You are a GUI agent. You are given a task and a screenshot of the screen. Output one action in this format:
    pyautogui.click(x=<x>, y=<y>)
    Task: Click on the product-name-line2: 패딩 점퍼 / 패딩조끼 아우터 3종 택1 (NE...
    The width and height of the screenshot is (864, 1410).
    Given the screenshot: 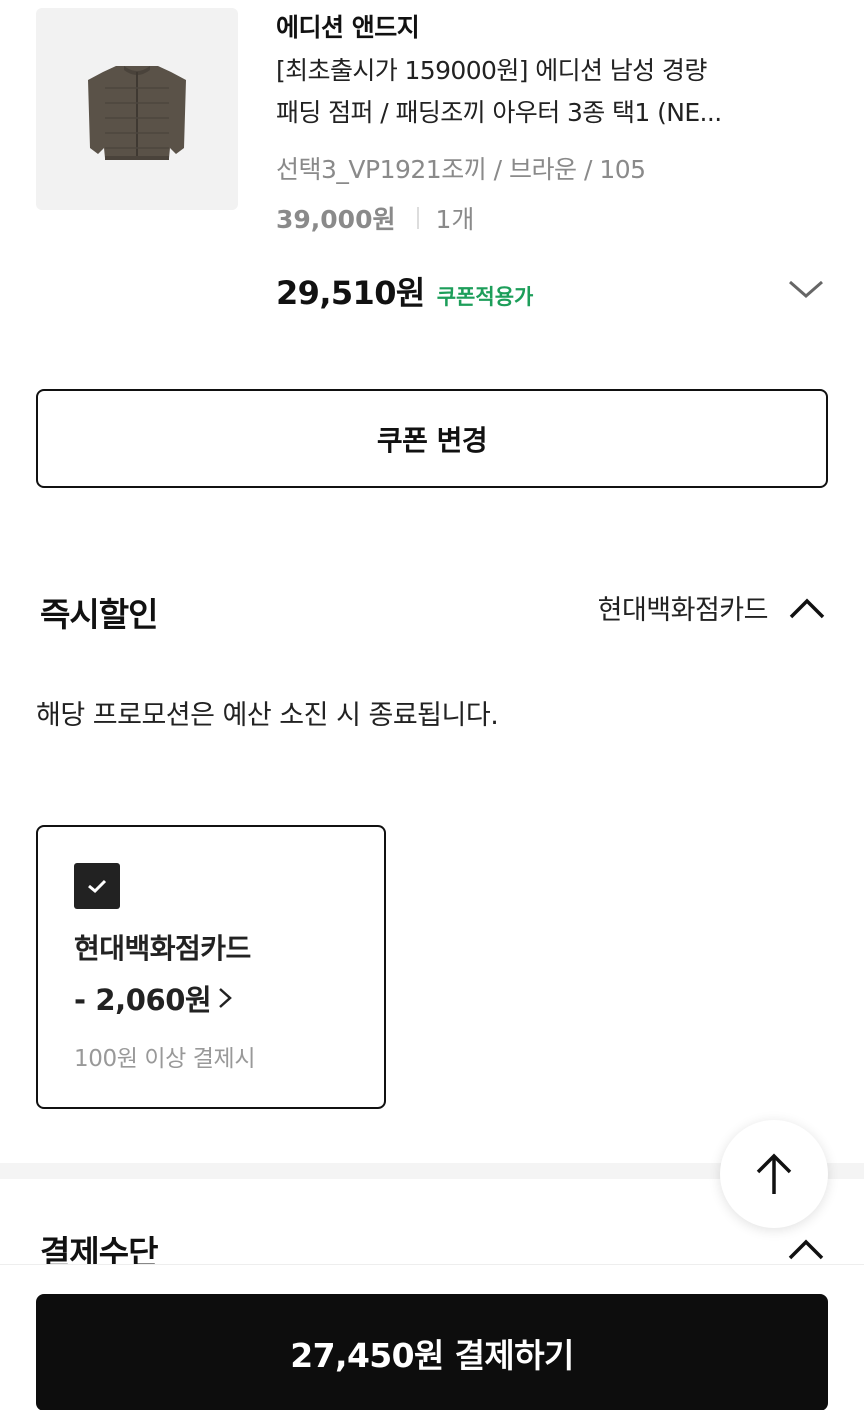 What is the action you would take?
    pyautogui.click(x=499, y=112)
    